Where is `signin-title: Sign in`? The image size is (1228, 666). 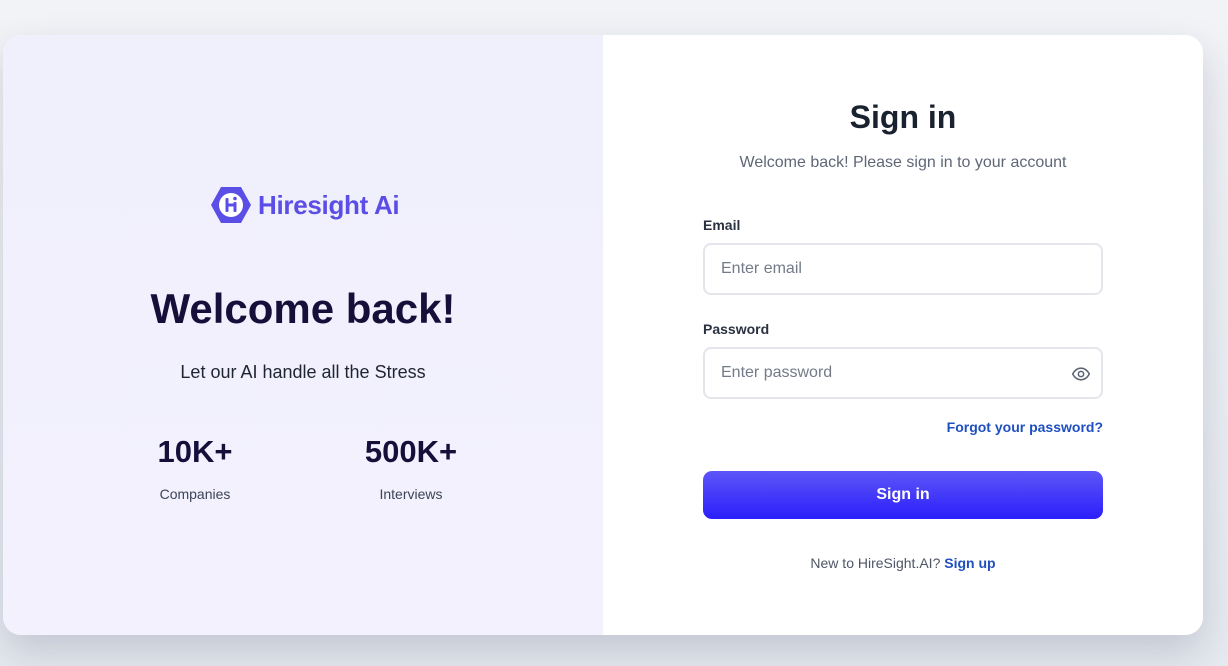 signin-title: Sign in is located at coordinates (903, 117).